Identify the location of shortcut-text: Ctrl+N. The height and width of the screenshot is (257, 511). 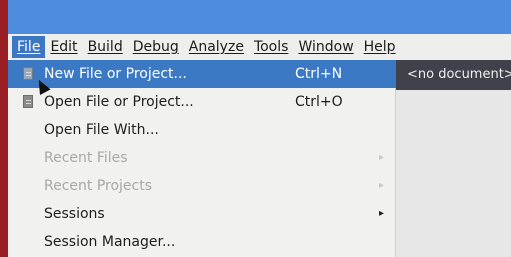
(319, 74).